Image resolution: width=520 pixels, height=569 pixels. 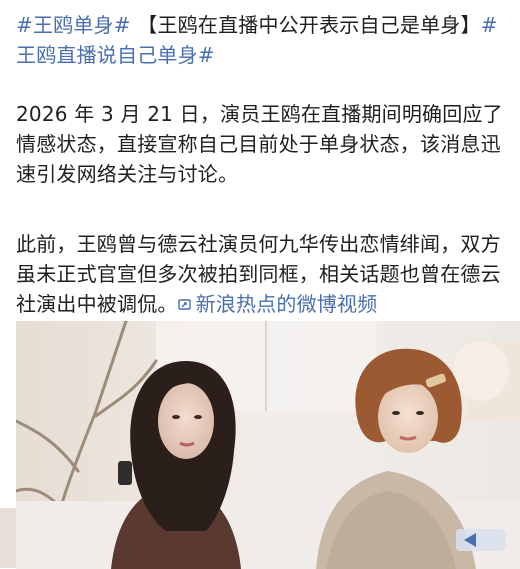 I want to click on post-title: #王鸥单身# 【王鸥在直播中公开表示自己是单身】#王鸥直播说自己单身#, so click(x=266, y=40).